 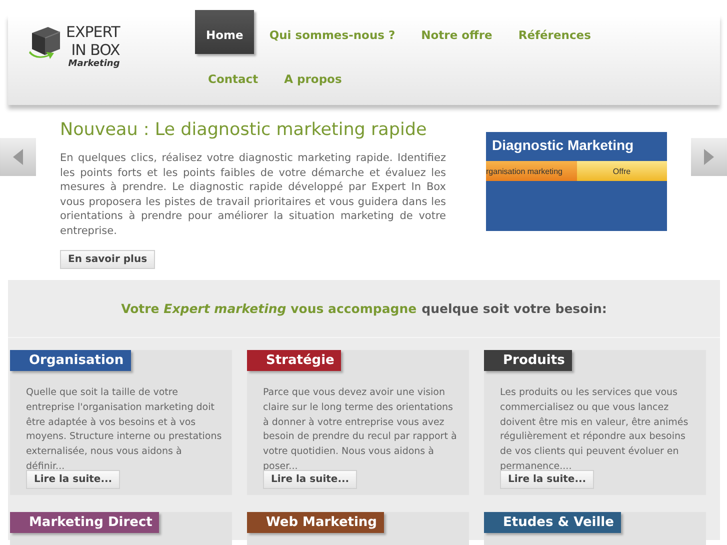 I want to click on banner-step: rganisation marketing, so click(x=531, y=171).